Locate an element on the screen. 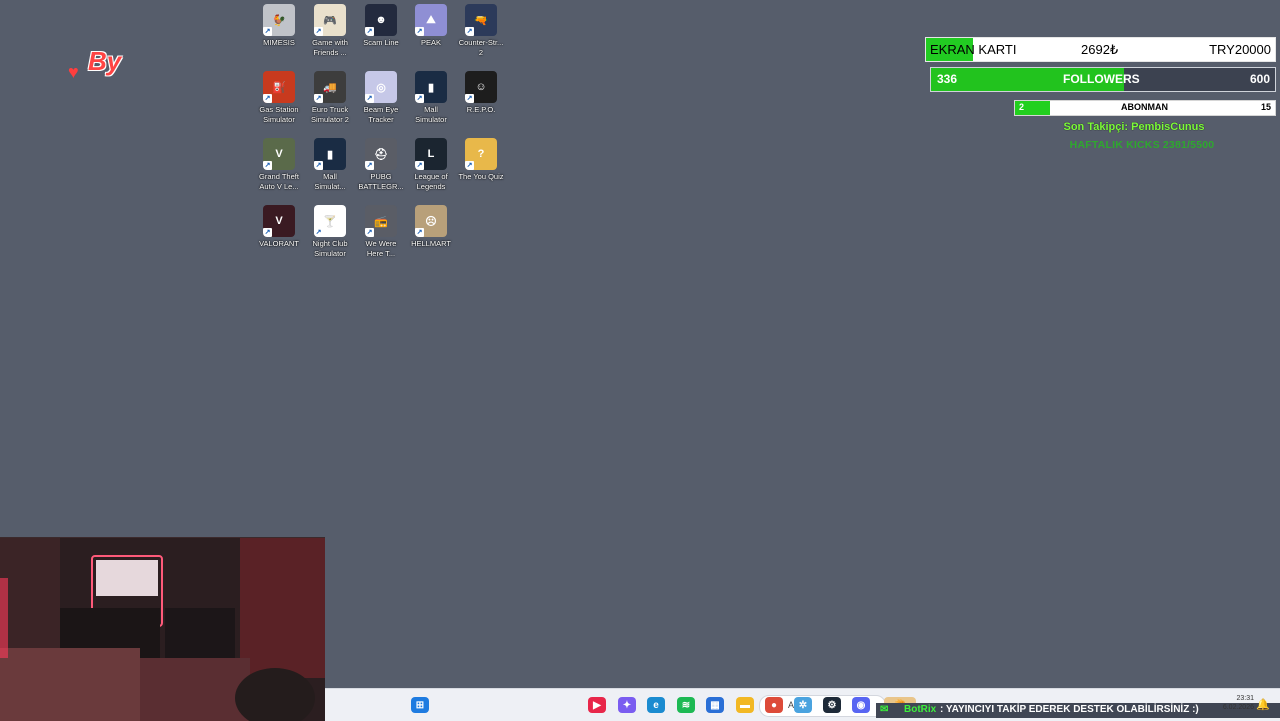  media-player-icon: ▶ is located at coordinates (597, 705).